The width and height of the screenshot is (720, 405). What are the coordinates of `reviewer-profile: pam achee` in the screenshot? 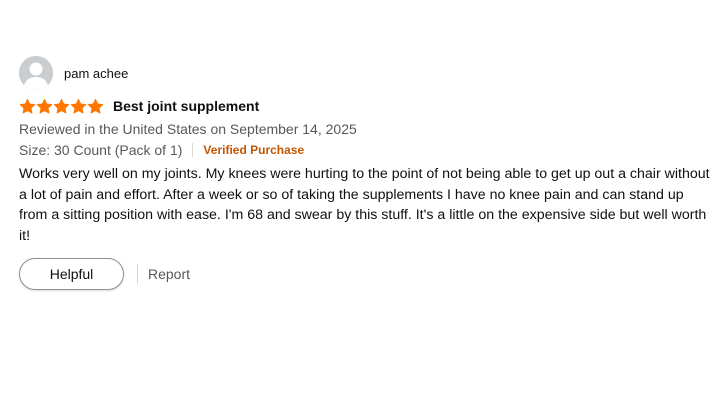 It's located at (367, 73).